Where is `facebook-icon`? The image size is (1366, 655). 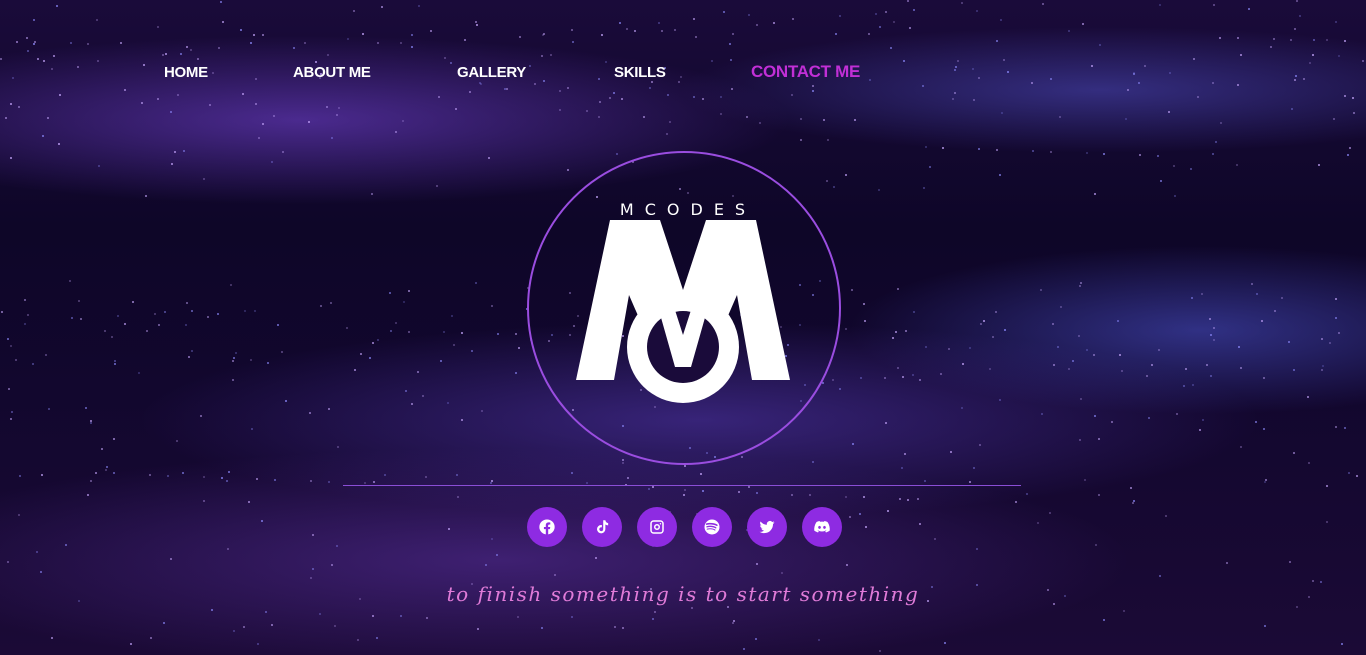 facebook-icon is located at coordinates (547, 527).